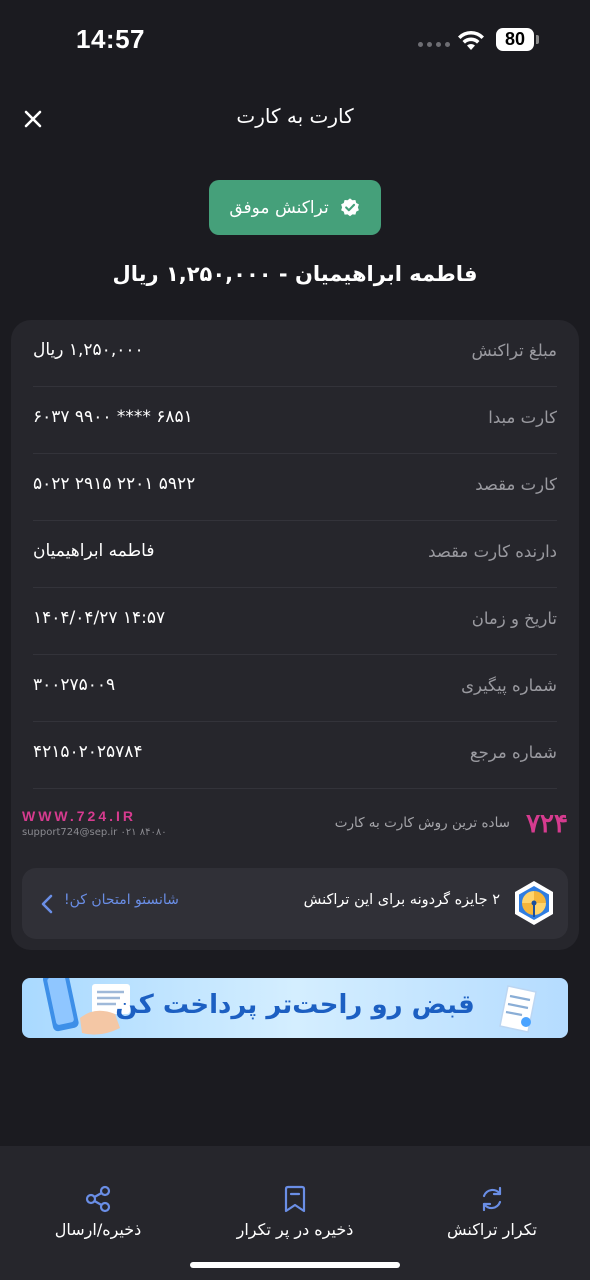  Describe the element at coordinates (295, 755) in the screenshot. I see `detail-row-reference-number: شماره مرجع ۴۲۱۵۰۲۰۲۵۷۸۴` at that location.